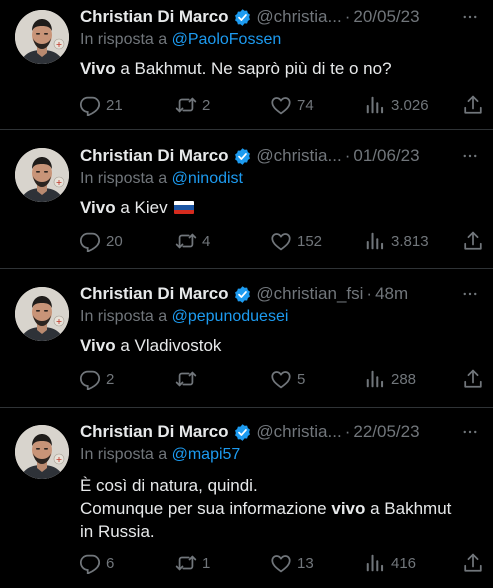 The image size is (493, 588). What do you see at coordinates (110, 563) in the screenshot?
I see `reply-count: 6` at bounding box center [110, 563].